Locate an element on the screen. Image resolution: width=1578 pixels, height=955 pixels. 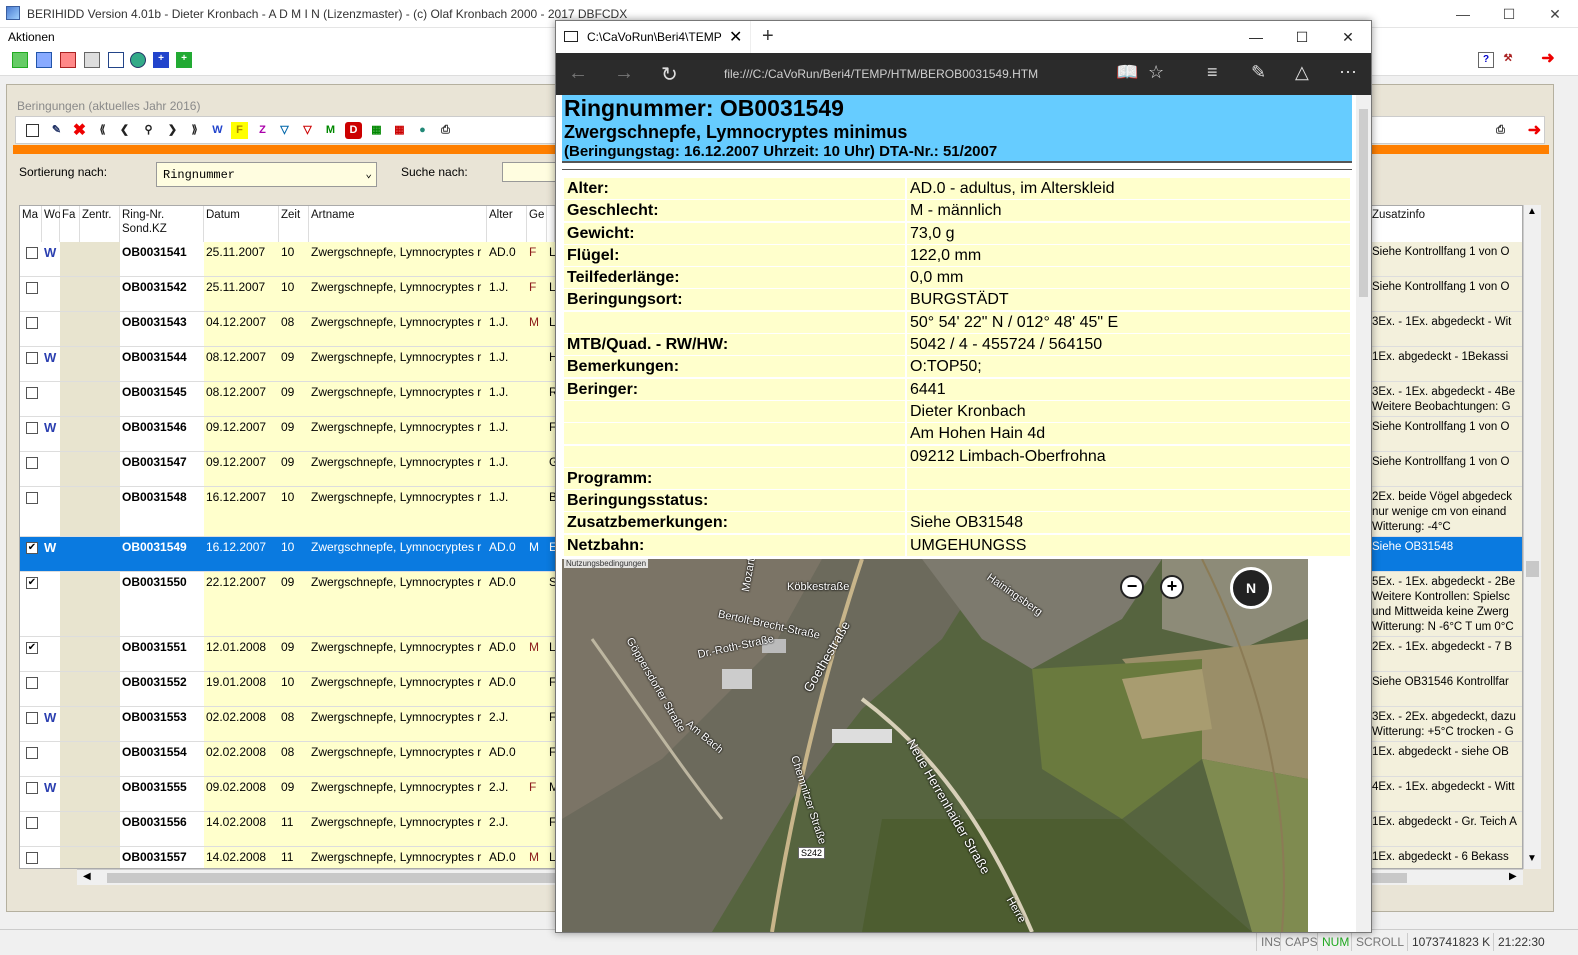
extra-cell: L is located at coordinates (551, 857).